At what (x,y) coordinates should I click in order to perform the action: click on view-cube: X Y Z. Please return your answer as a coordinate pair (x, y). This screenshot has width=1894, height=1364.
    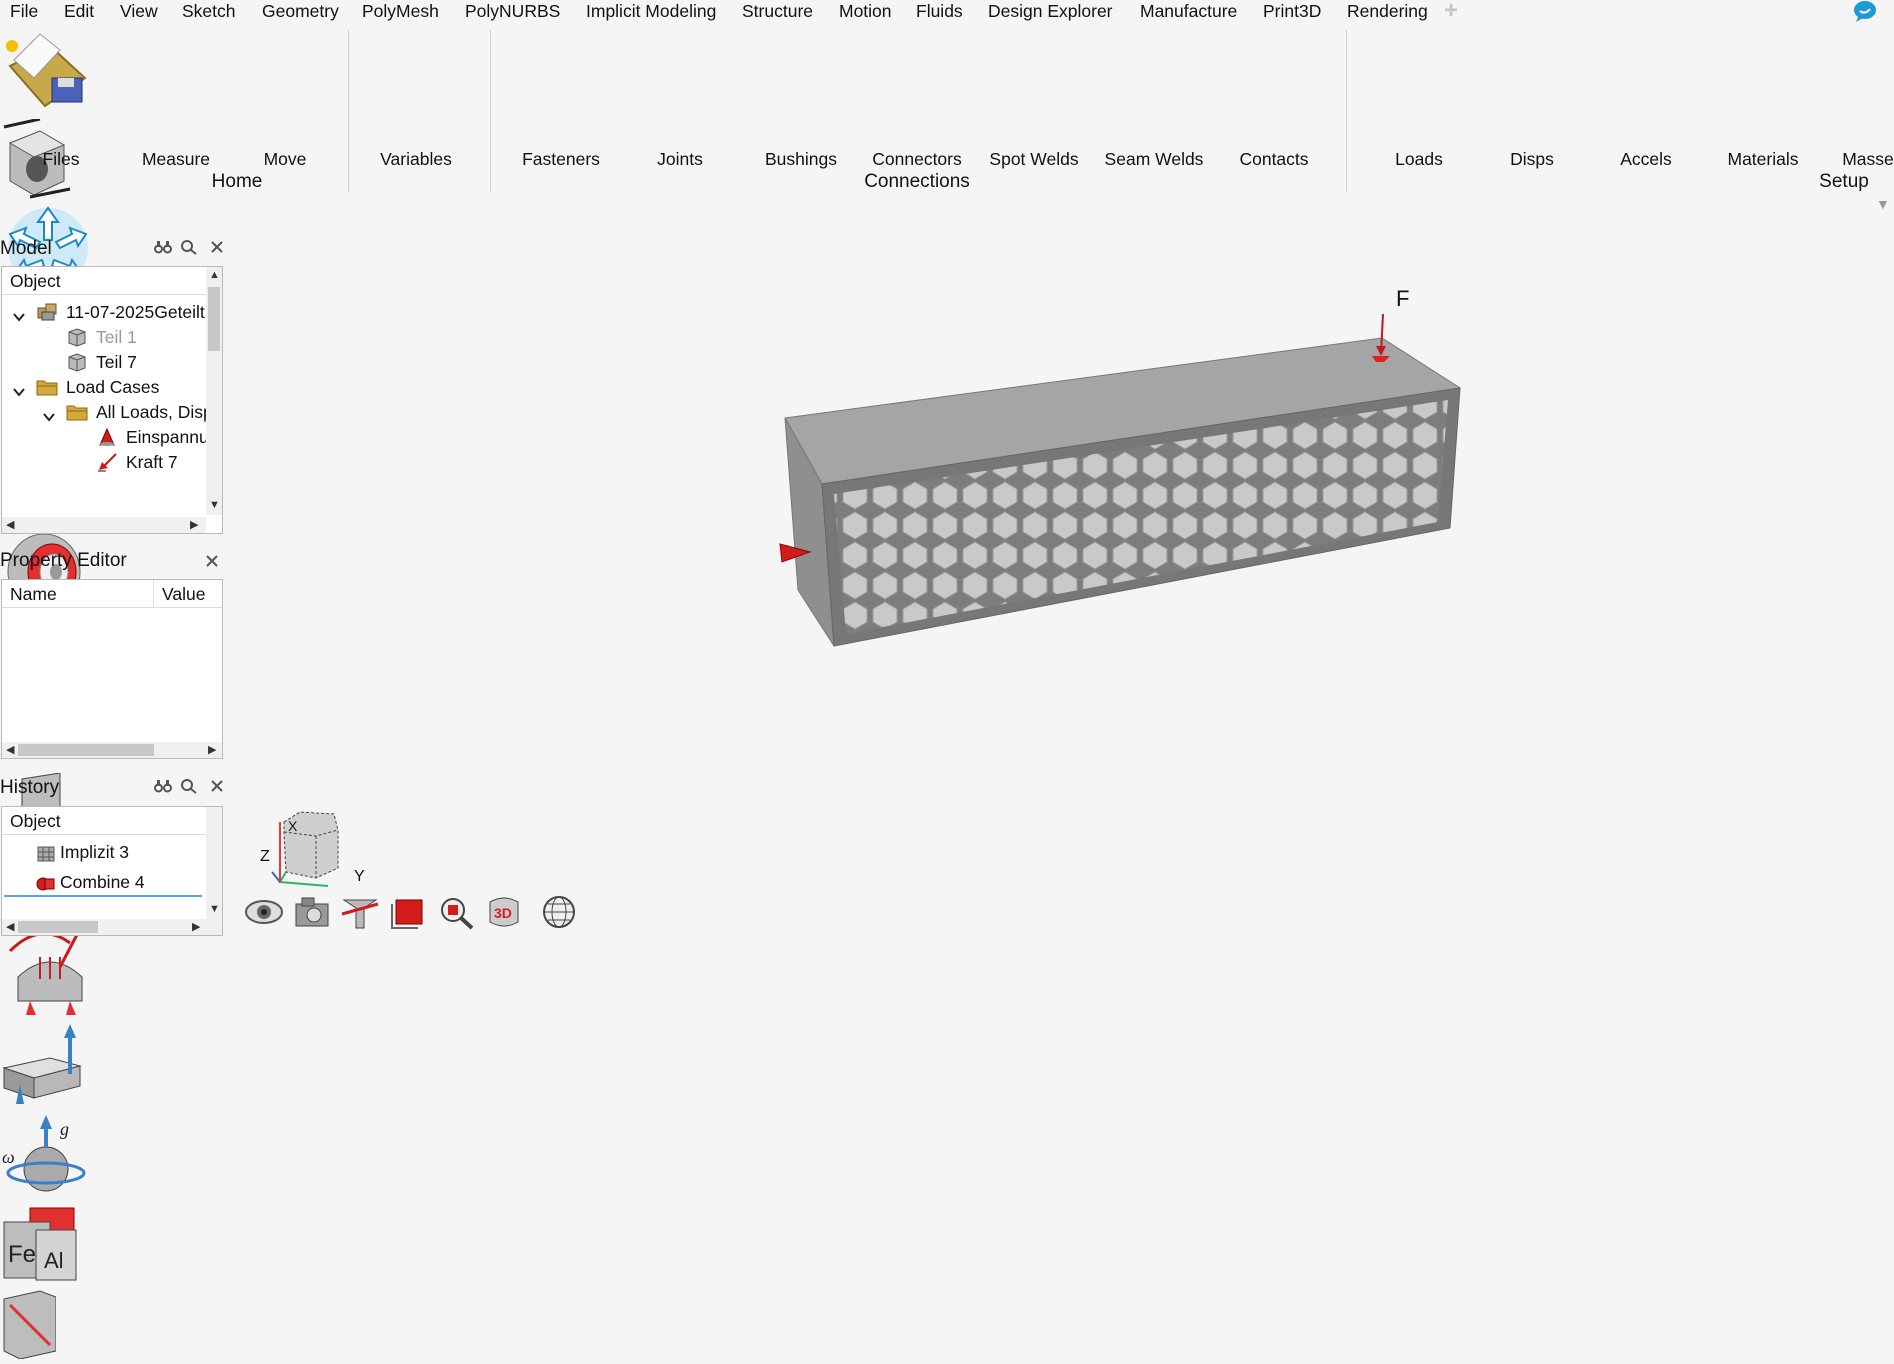
    Looking at the image, I should click on (311, 849).